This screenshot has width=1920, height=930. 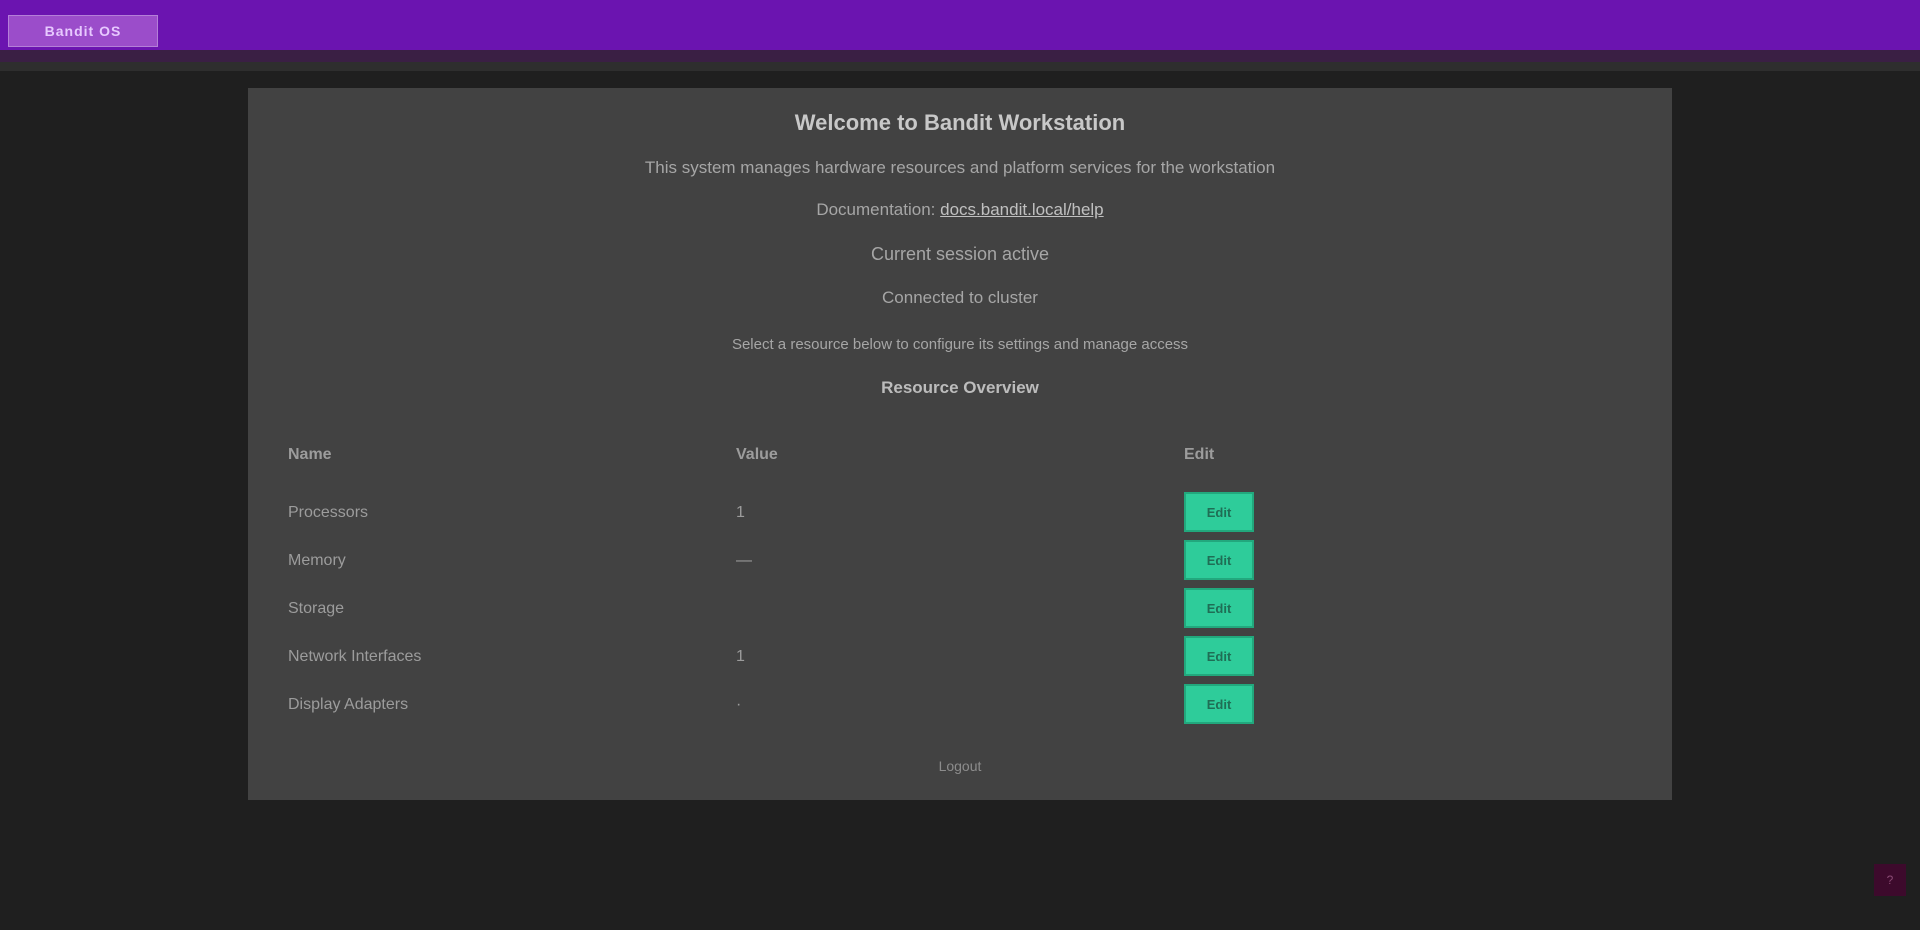 I want to click on row-name: Storage, so click(x=316, y=608).